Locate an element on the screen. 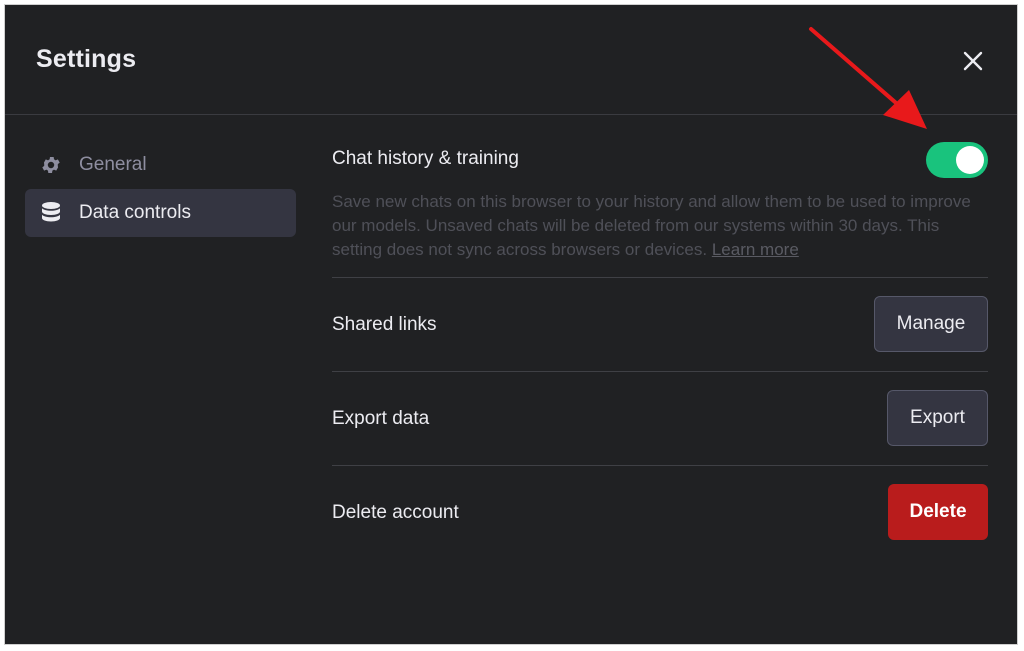 Image resolution: width=1024 pixels, height=651 pixels. chat-history-toggle is located at coordinates (957, 160).